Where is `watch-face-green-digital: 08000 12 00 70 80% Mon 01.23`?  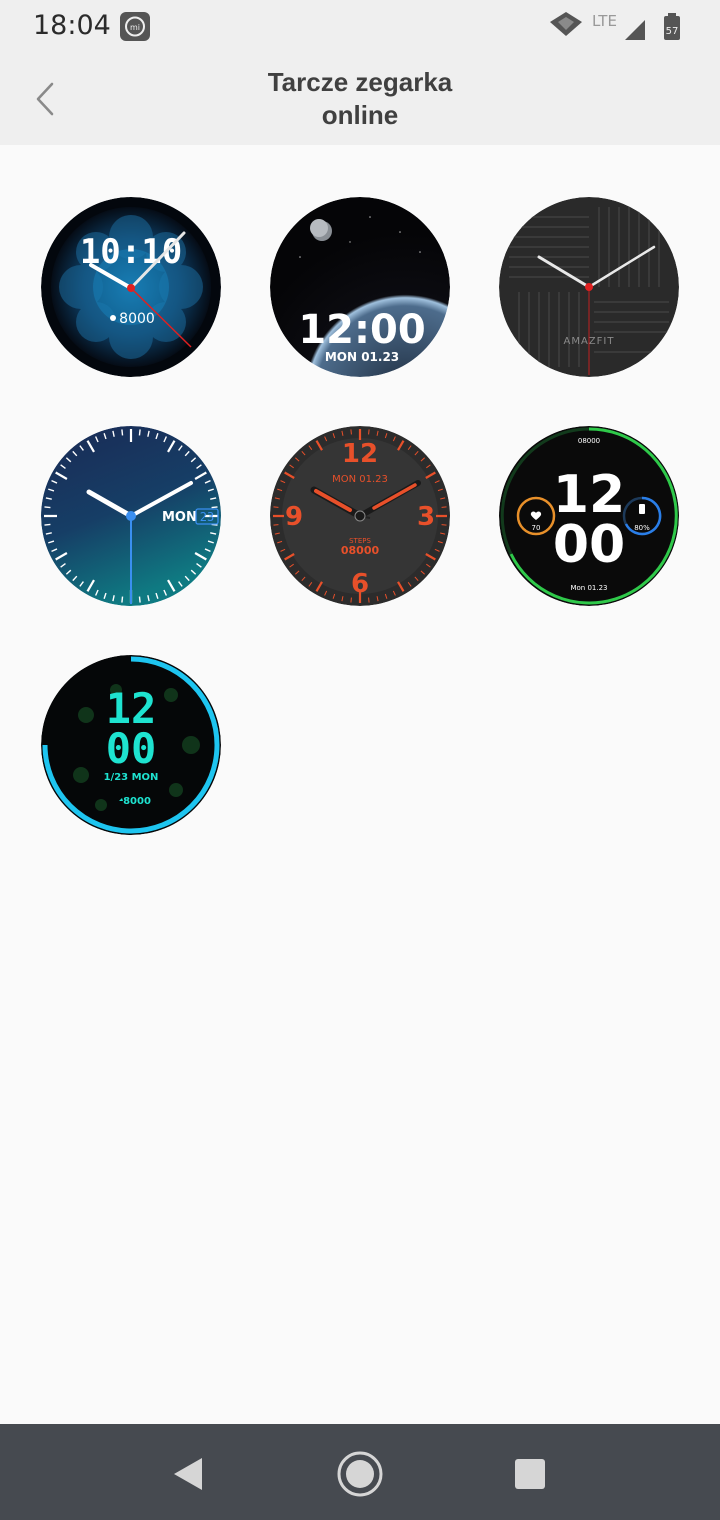 watch-face-green-digital: 08000 12 00 70 80% Mon 01.23 is located at coordinates (589, 516).